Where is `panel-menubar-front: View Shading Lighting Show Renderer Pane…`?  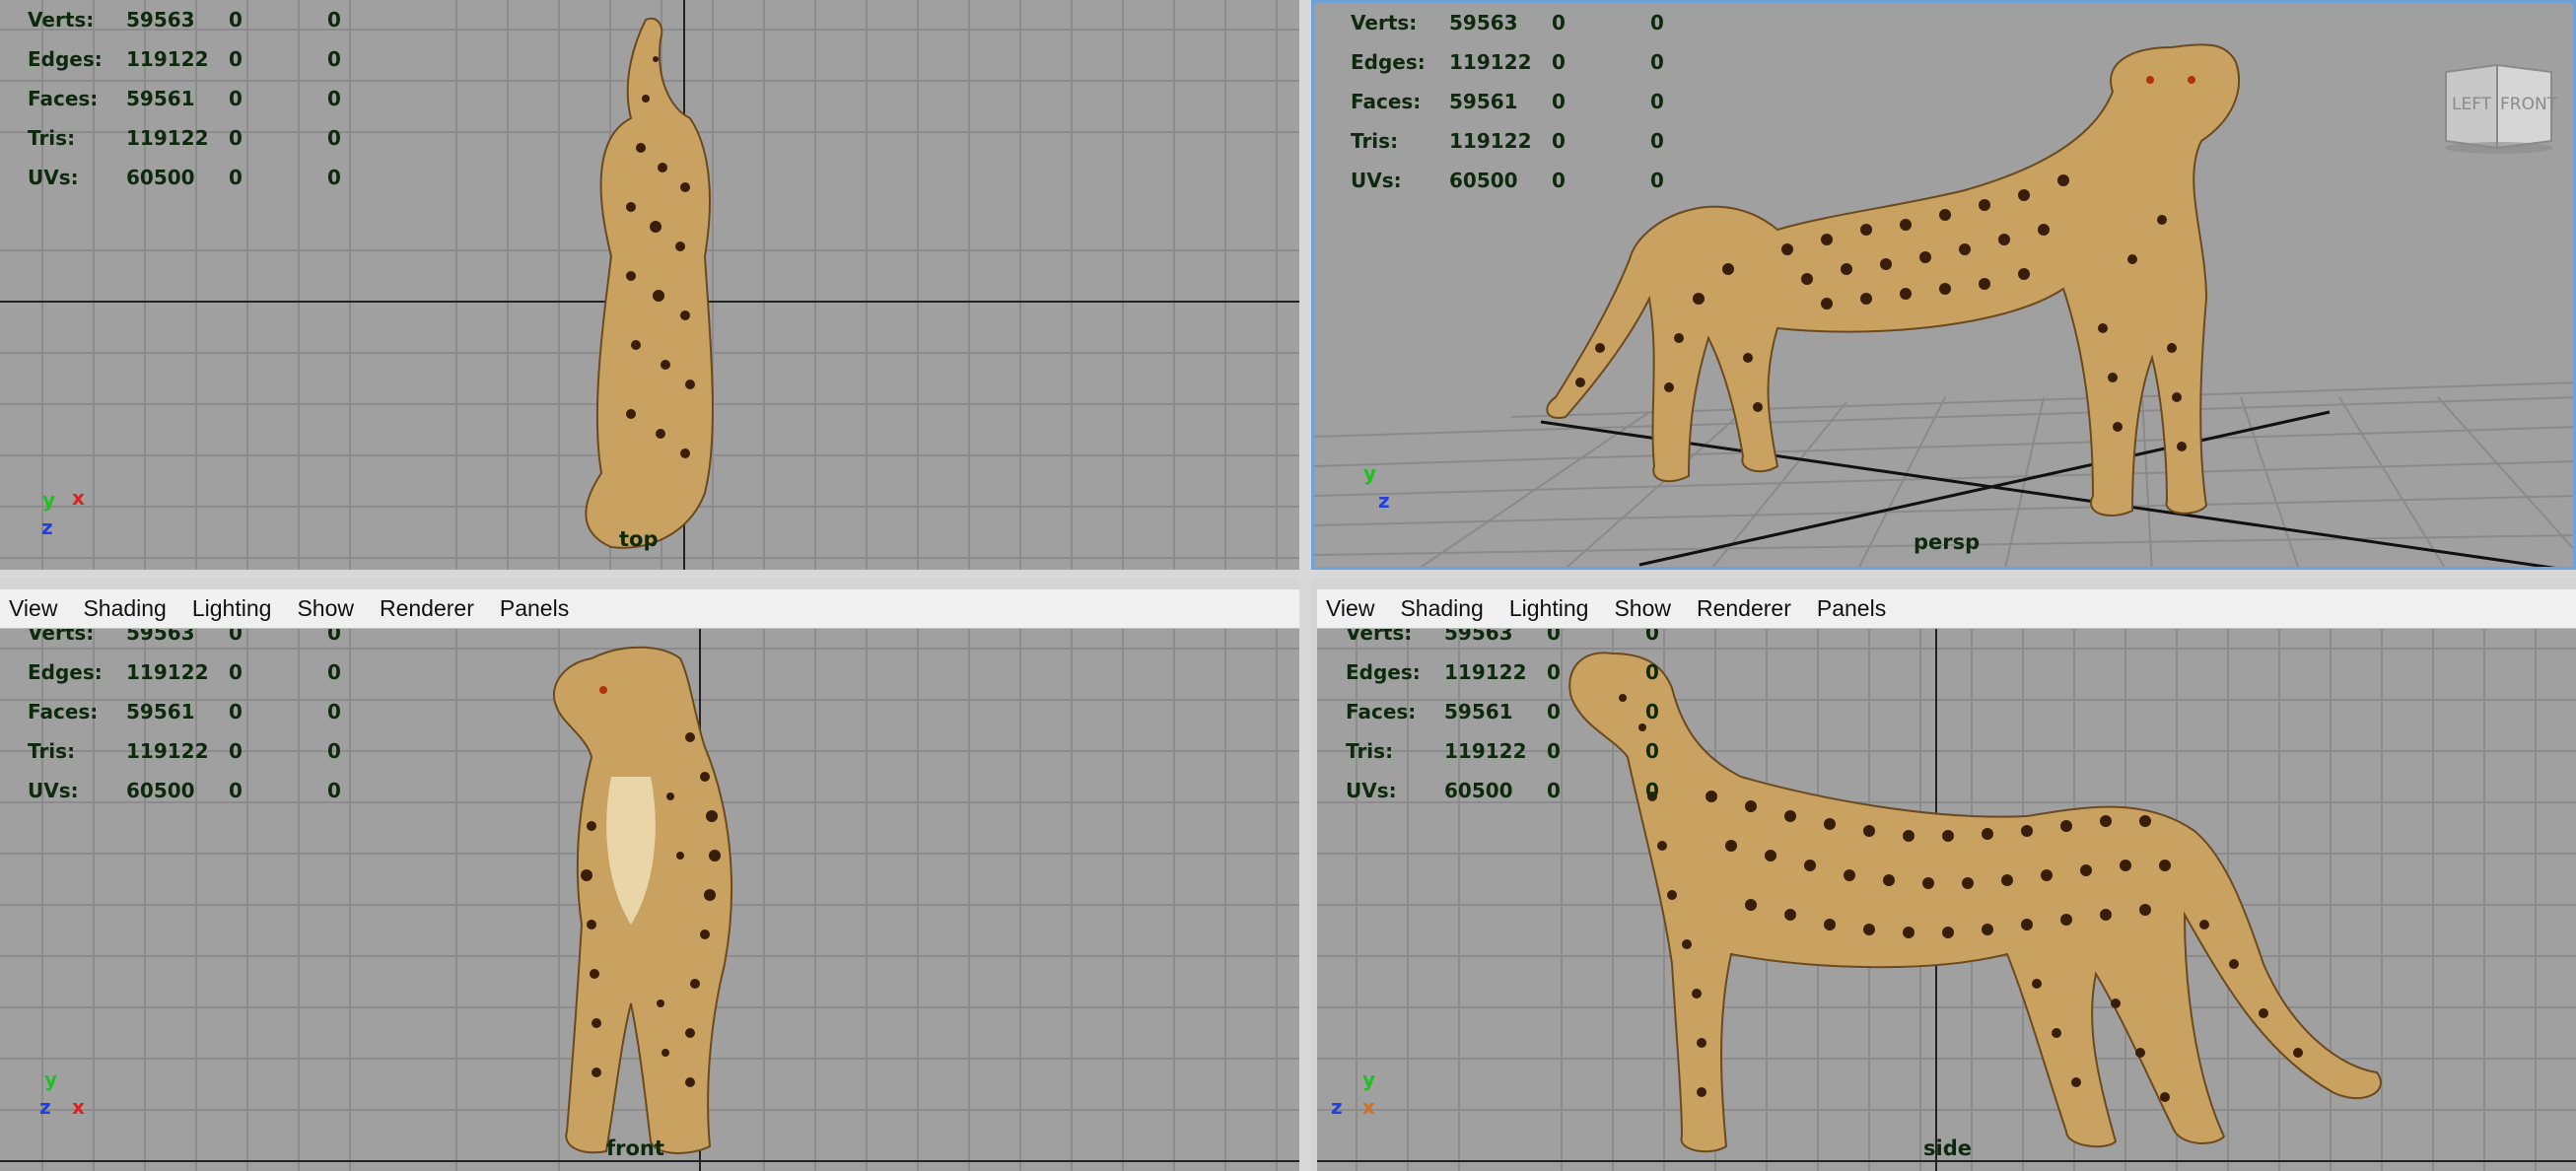
panel-menubar-front: View Shading Lighting Show Renderer Pane… is located at coordinates (649, 609).